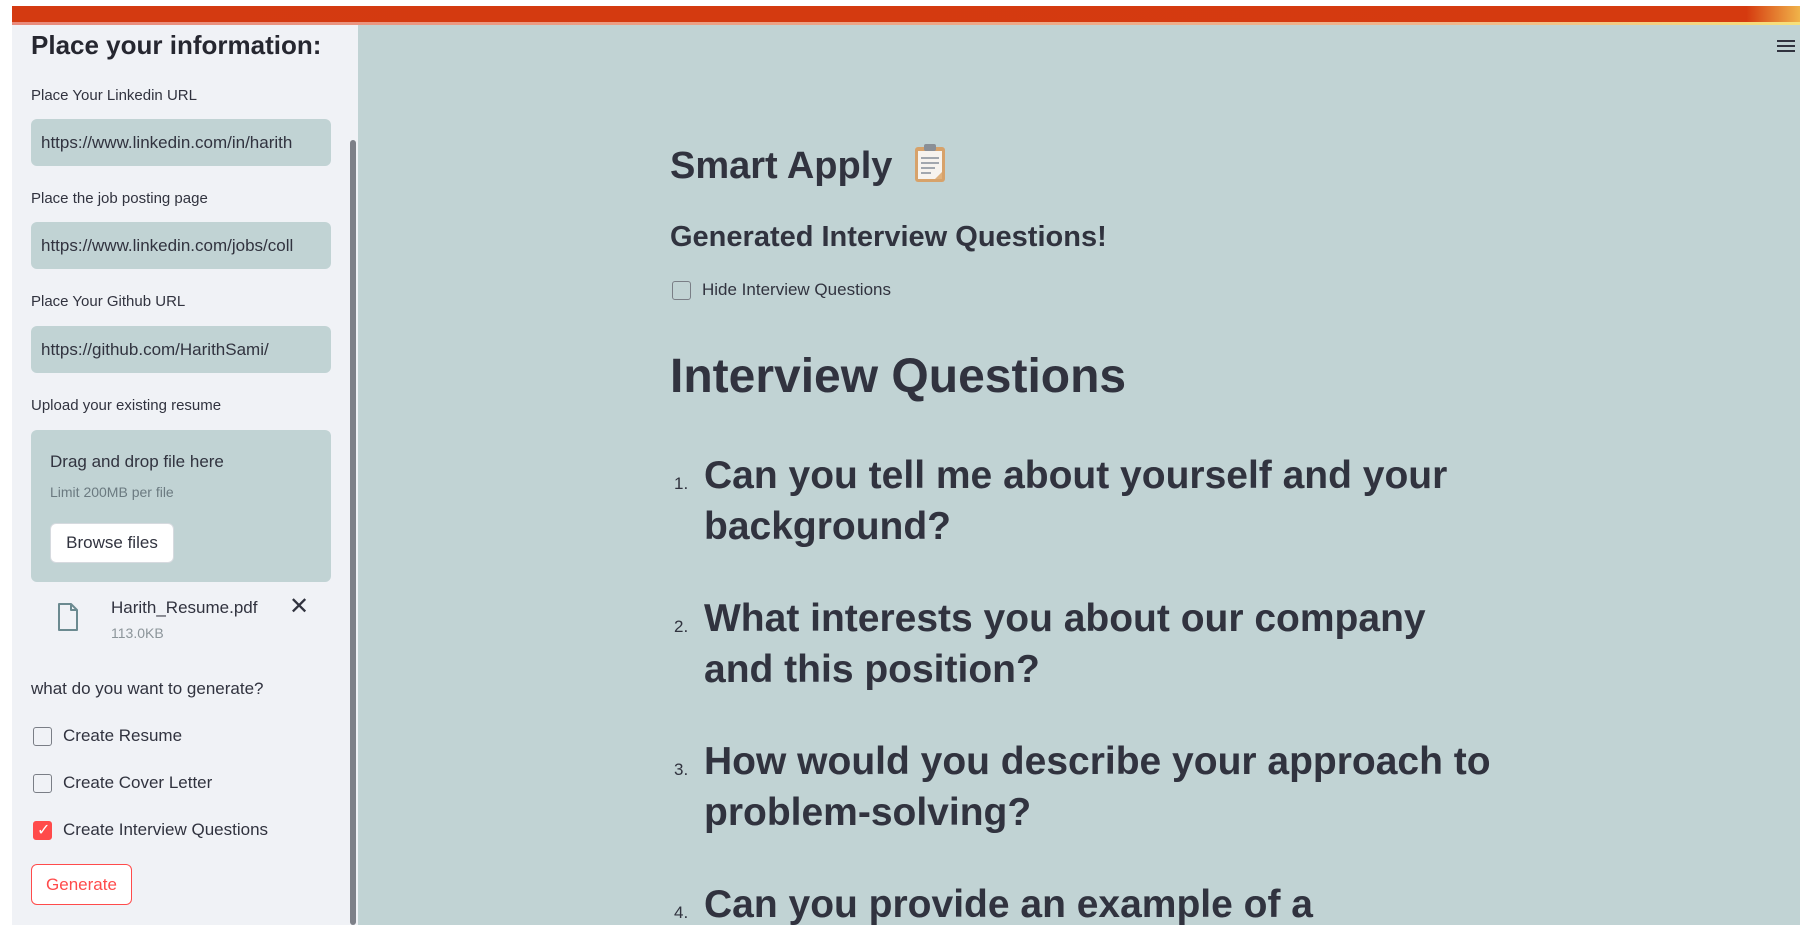 The width and height of the screenshot is (1800, 925). What do you see at coordinates (81, 884) in the screenshot?
I see `generate-button: Generate` at bounding box center [81, 884].